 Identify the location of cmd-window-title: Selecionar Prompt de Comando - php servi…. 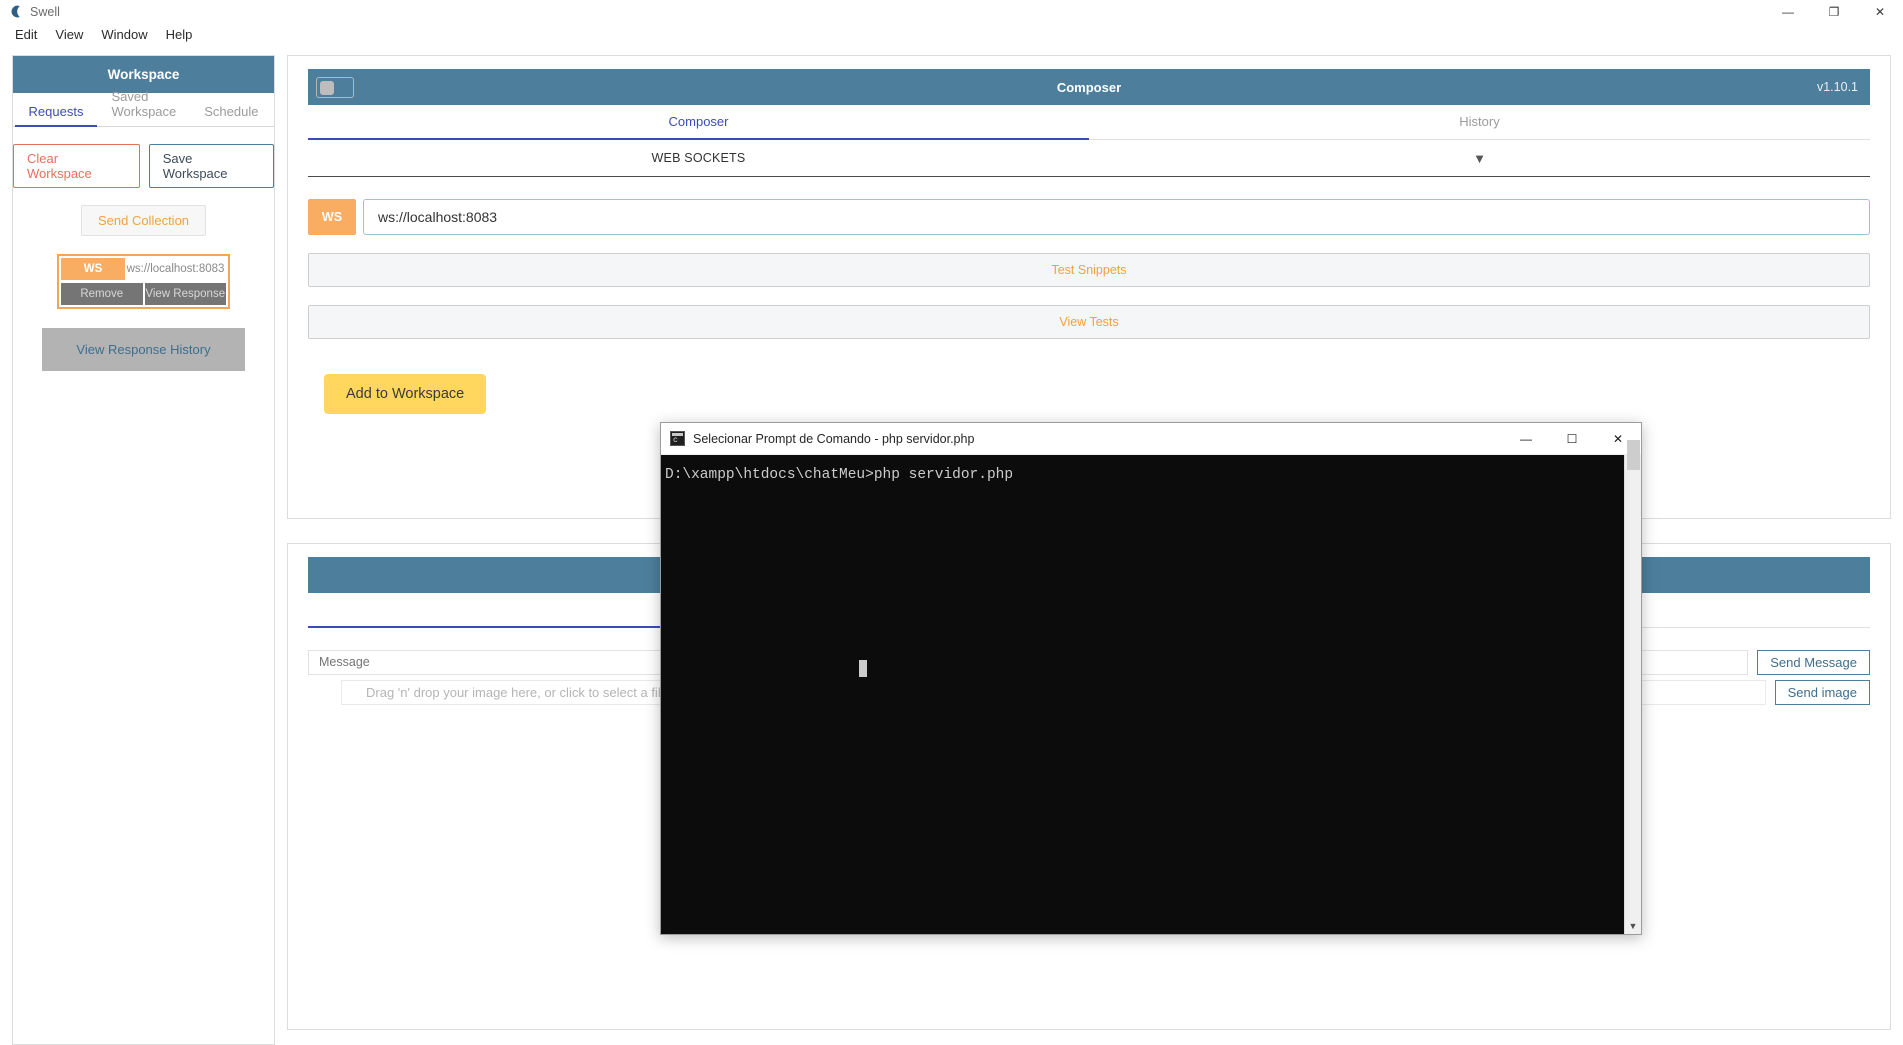
(834, 438).